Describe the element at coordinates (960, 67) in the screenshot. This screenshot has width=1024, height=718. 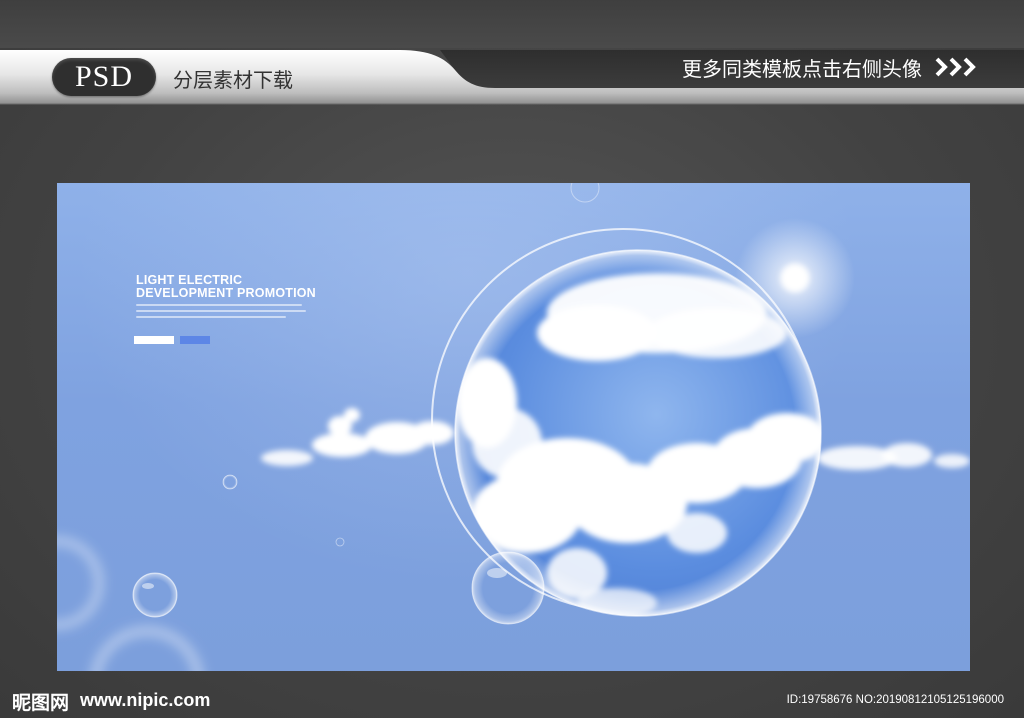
I see `triple-chevron-right-icon` at that location.